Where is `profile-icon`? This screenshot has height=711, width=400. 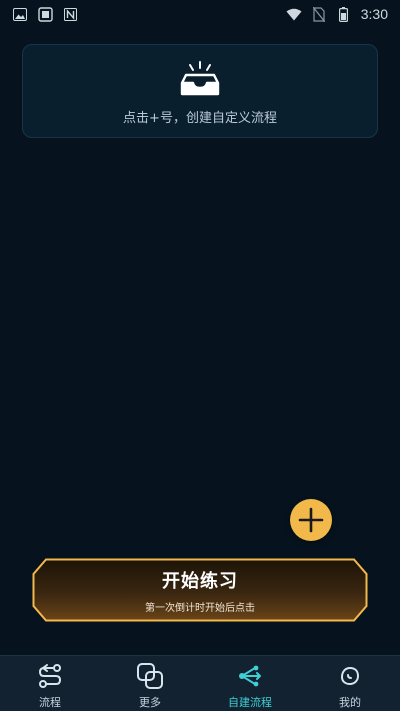
profile-icon is located at coordinates (350, 676).